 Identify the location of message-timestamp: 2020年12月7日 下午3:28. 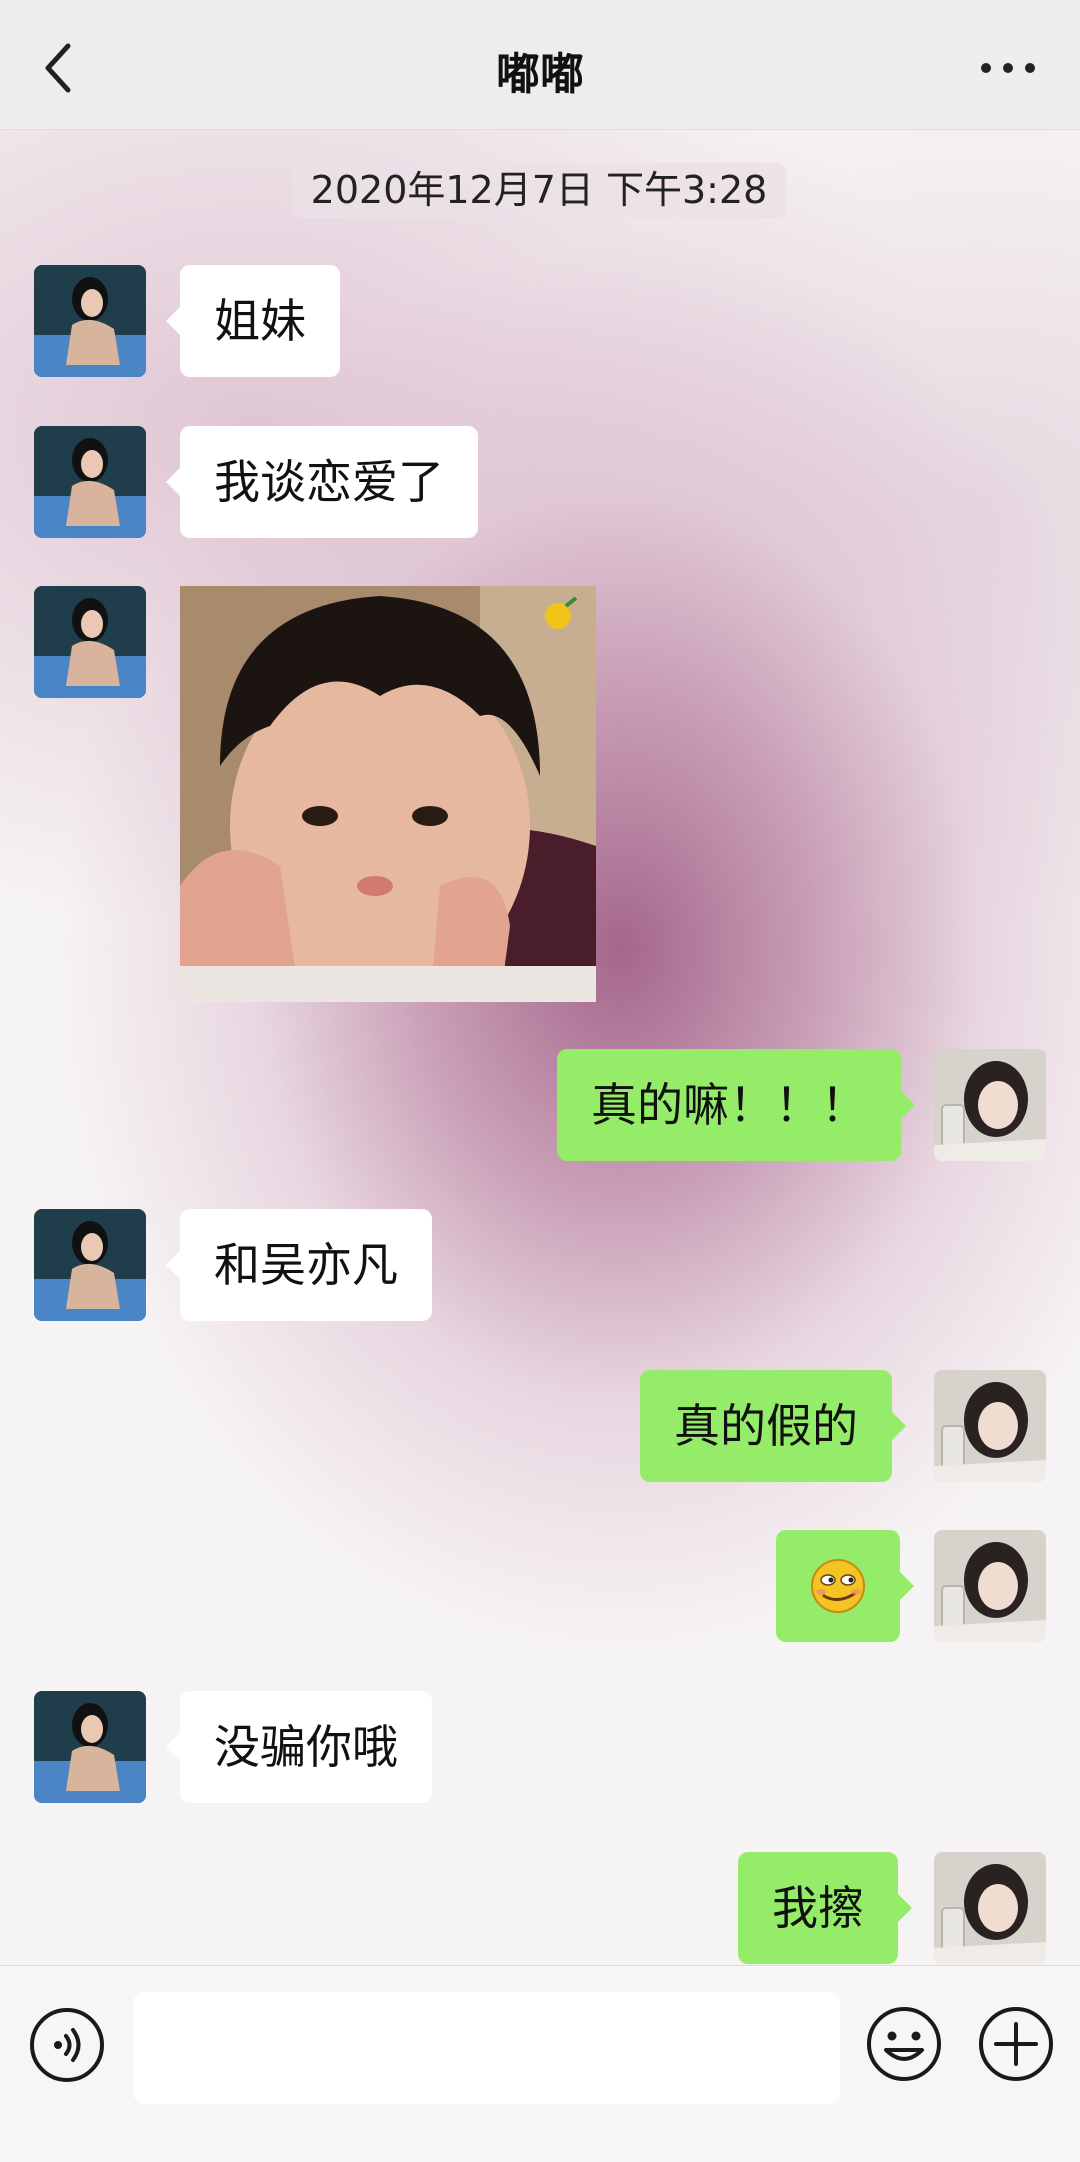
(539, 190).